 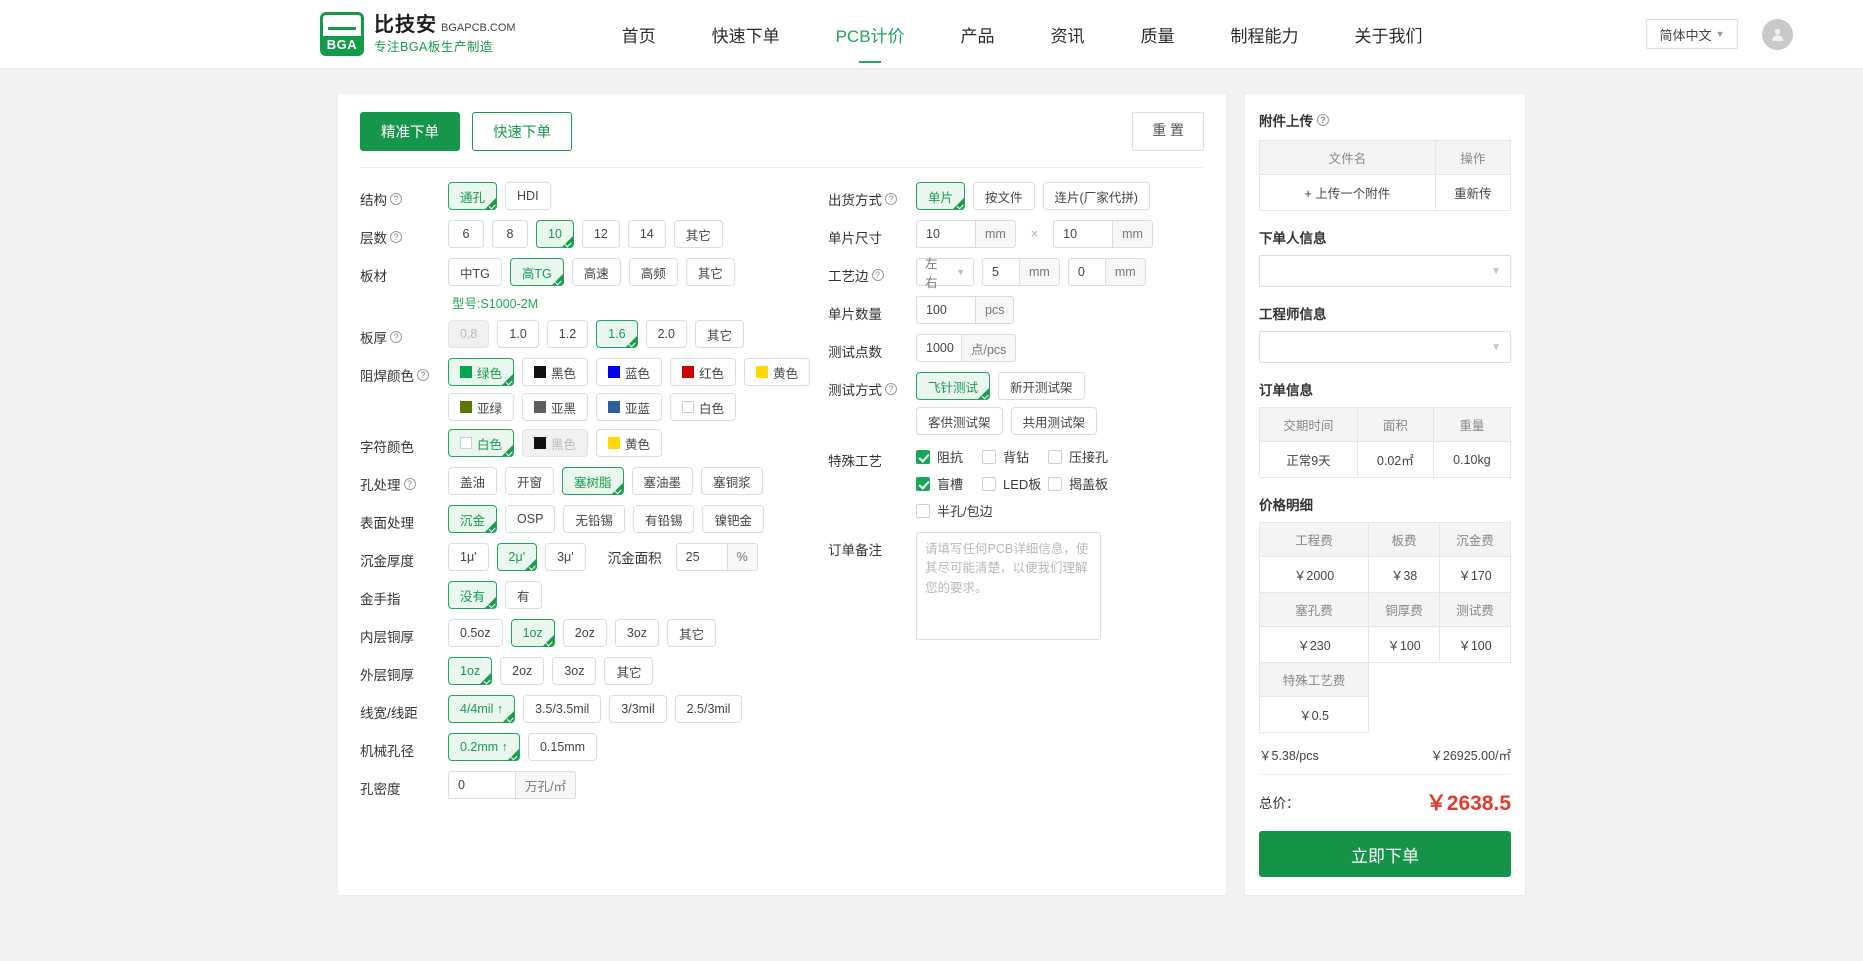 What do you see at coordinates (777, 372) in the screenshot?
I see `option-mask-yellow: 黄色` at bounding box center [777, 372].